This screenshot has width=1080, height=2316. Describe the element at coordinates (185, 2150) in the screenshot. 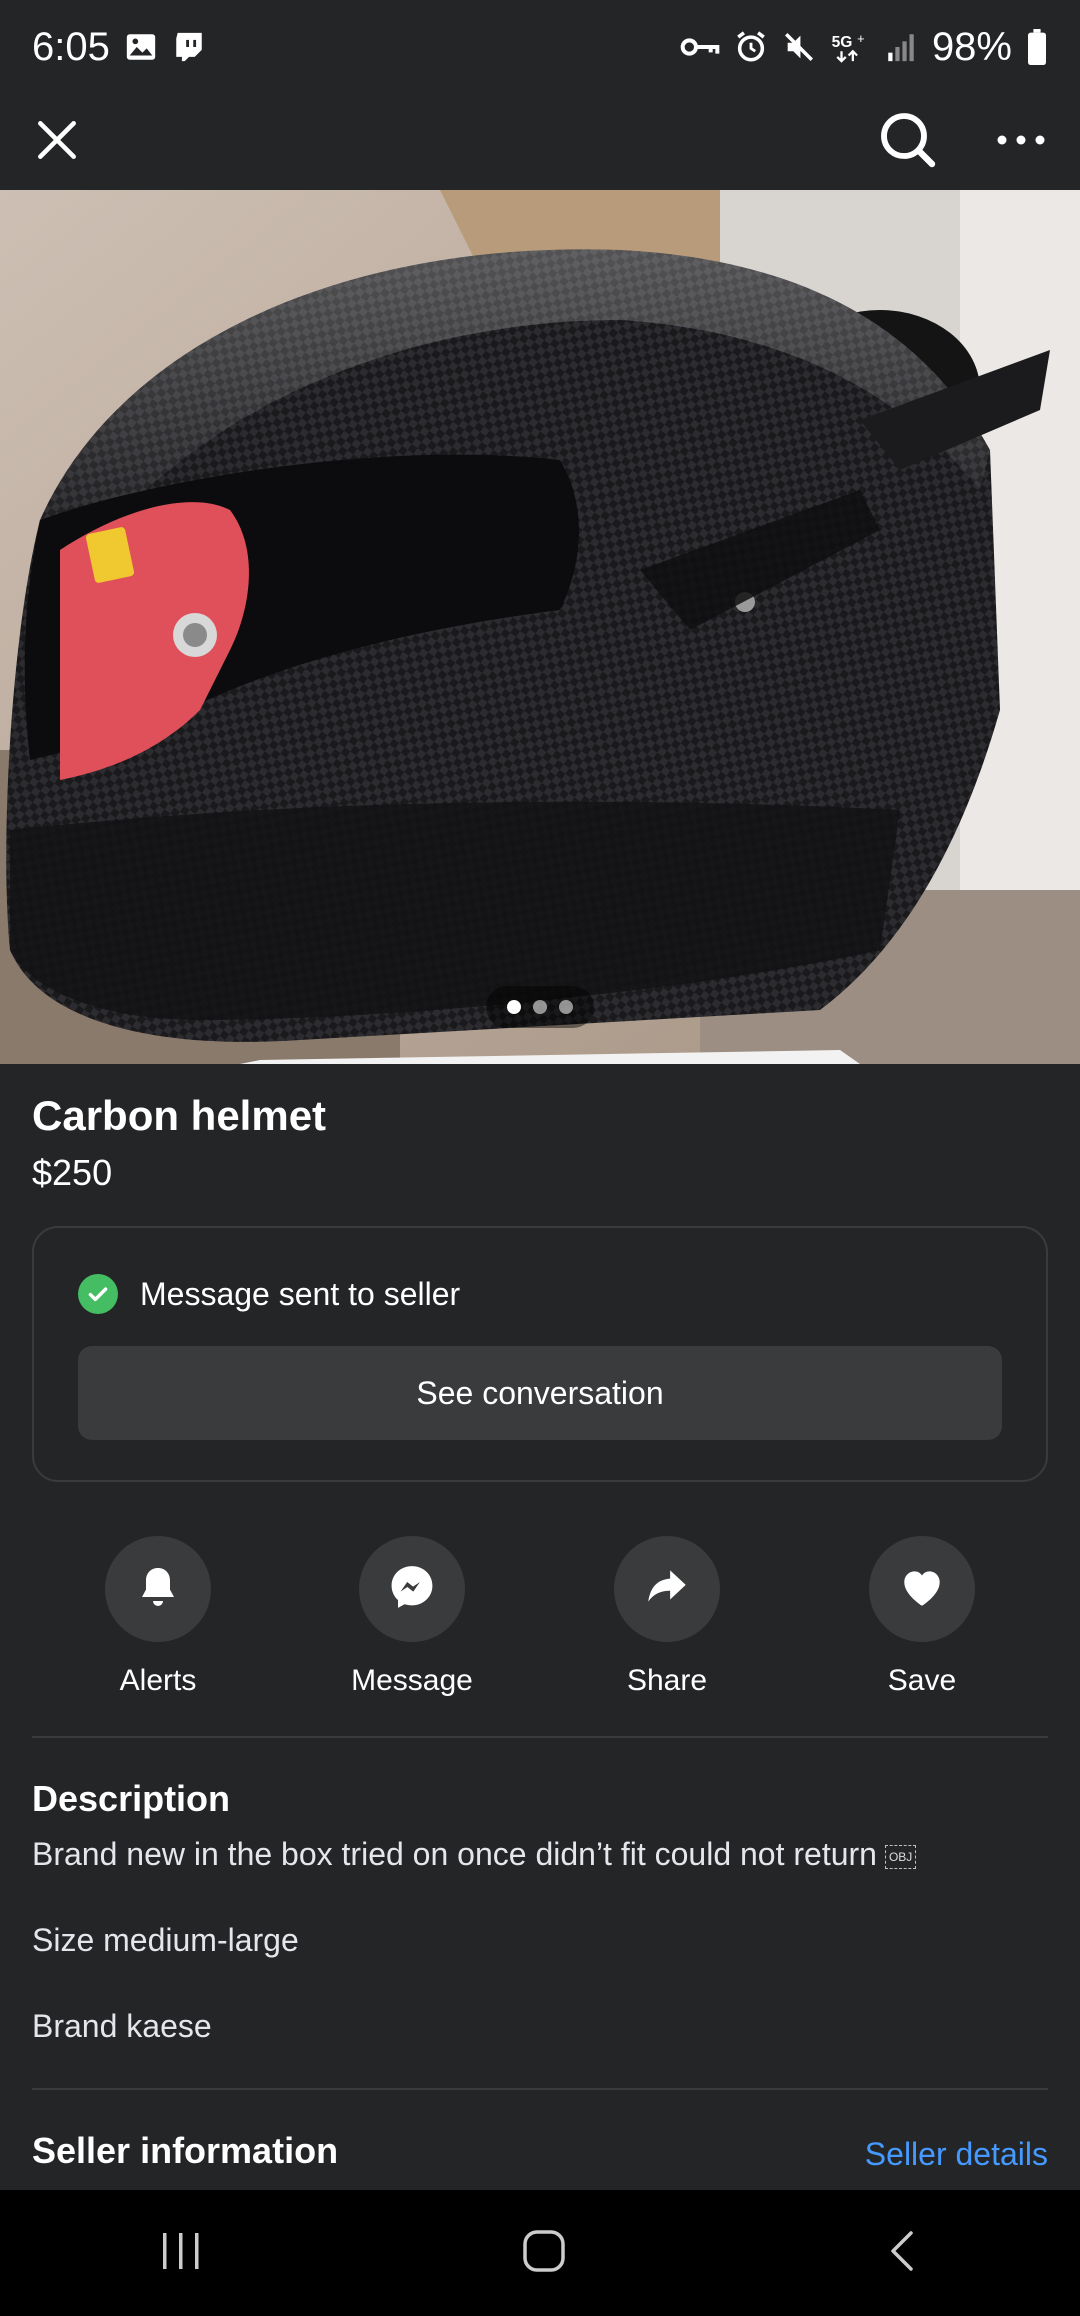

I see `seller-information-heading: Seller information` at that location.